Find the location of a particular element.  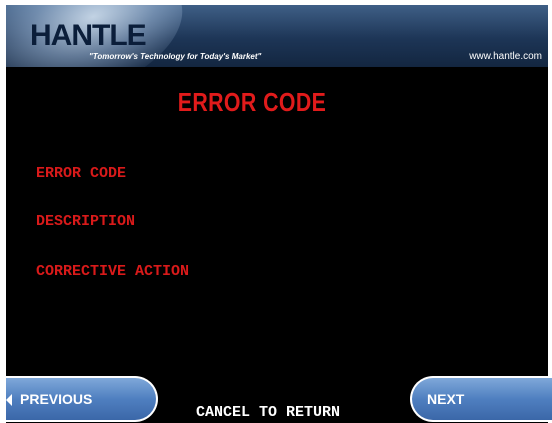

cancel-to-return-text: CANCEL TO RETURN is located at coordinates (268, 412).